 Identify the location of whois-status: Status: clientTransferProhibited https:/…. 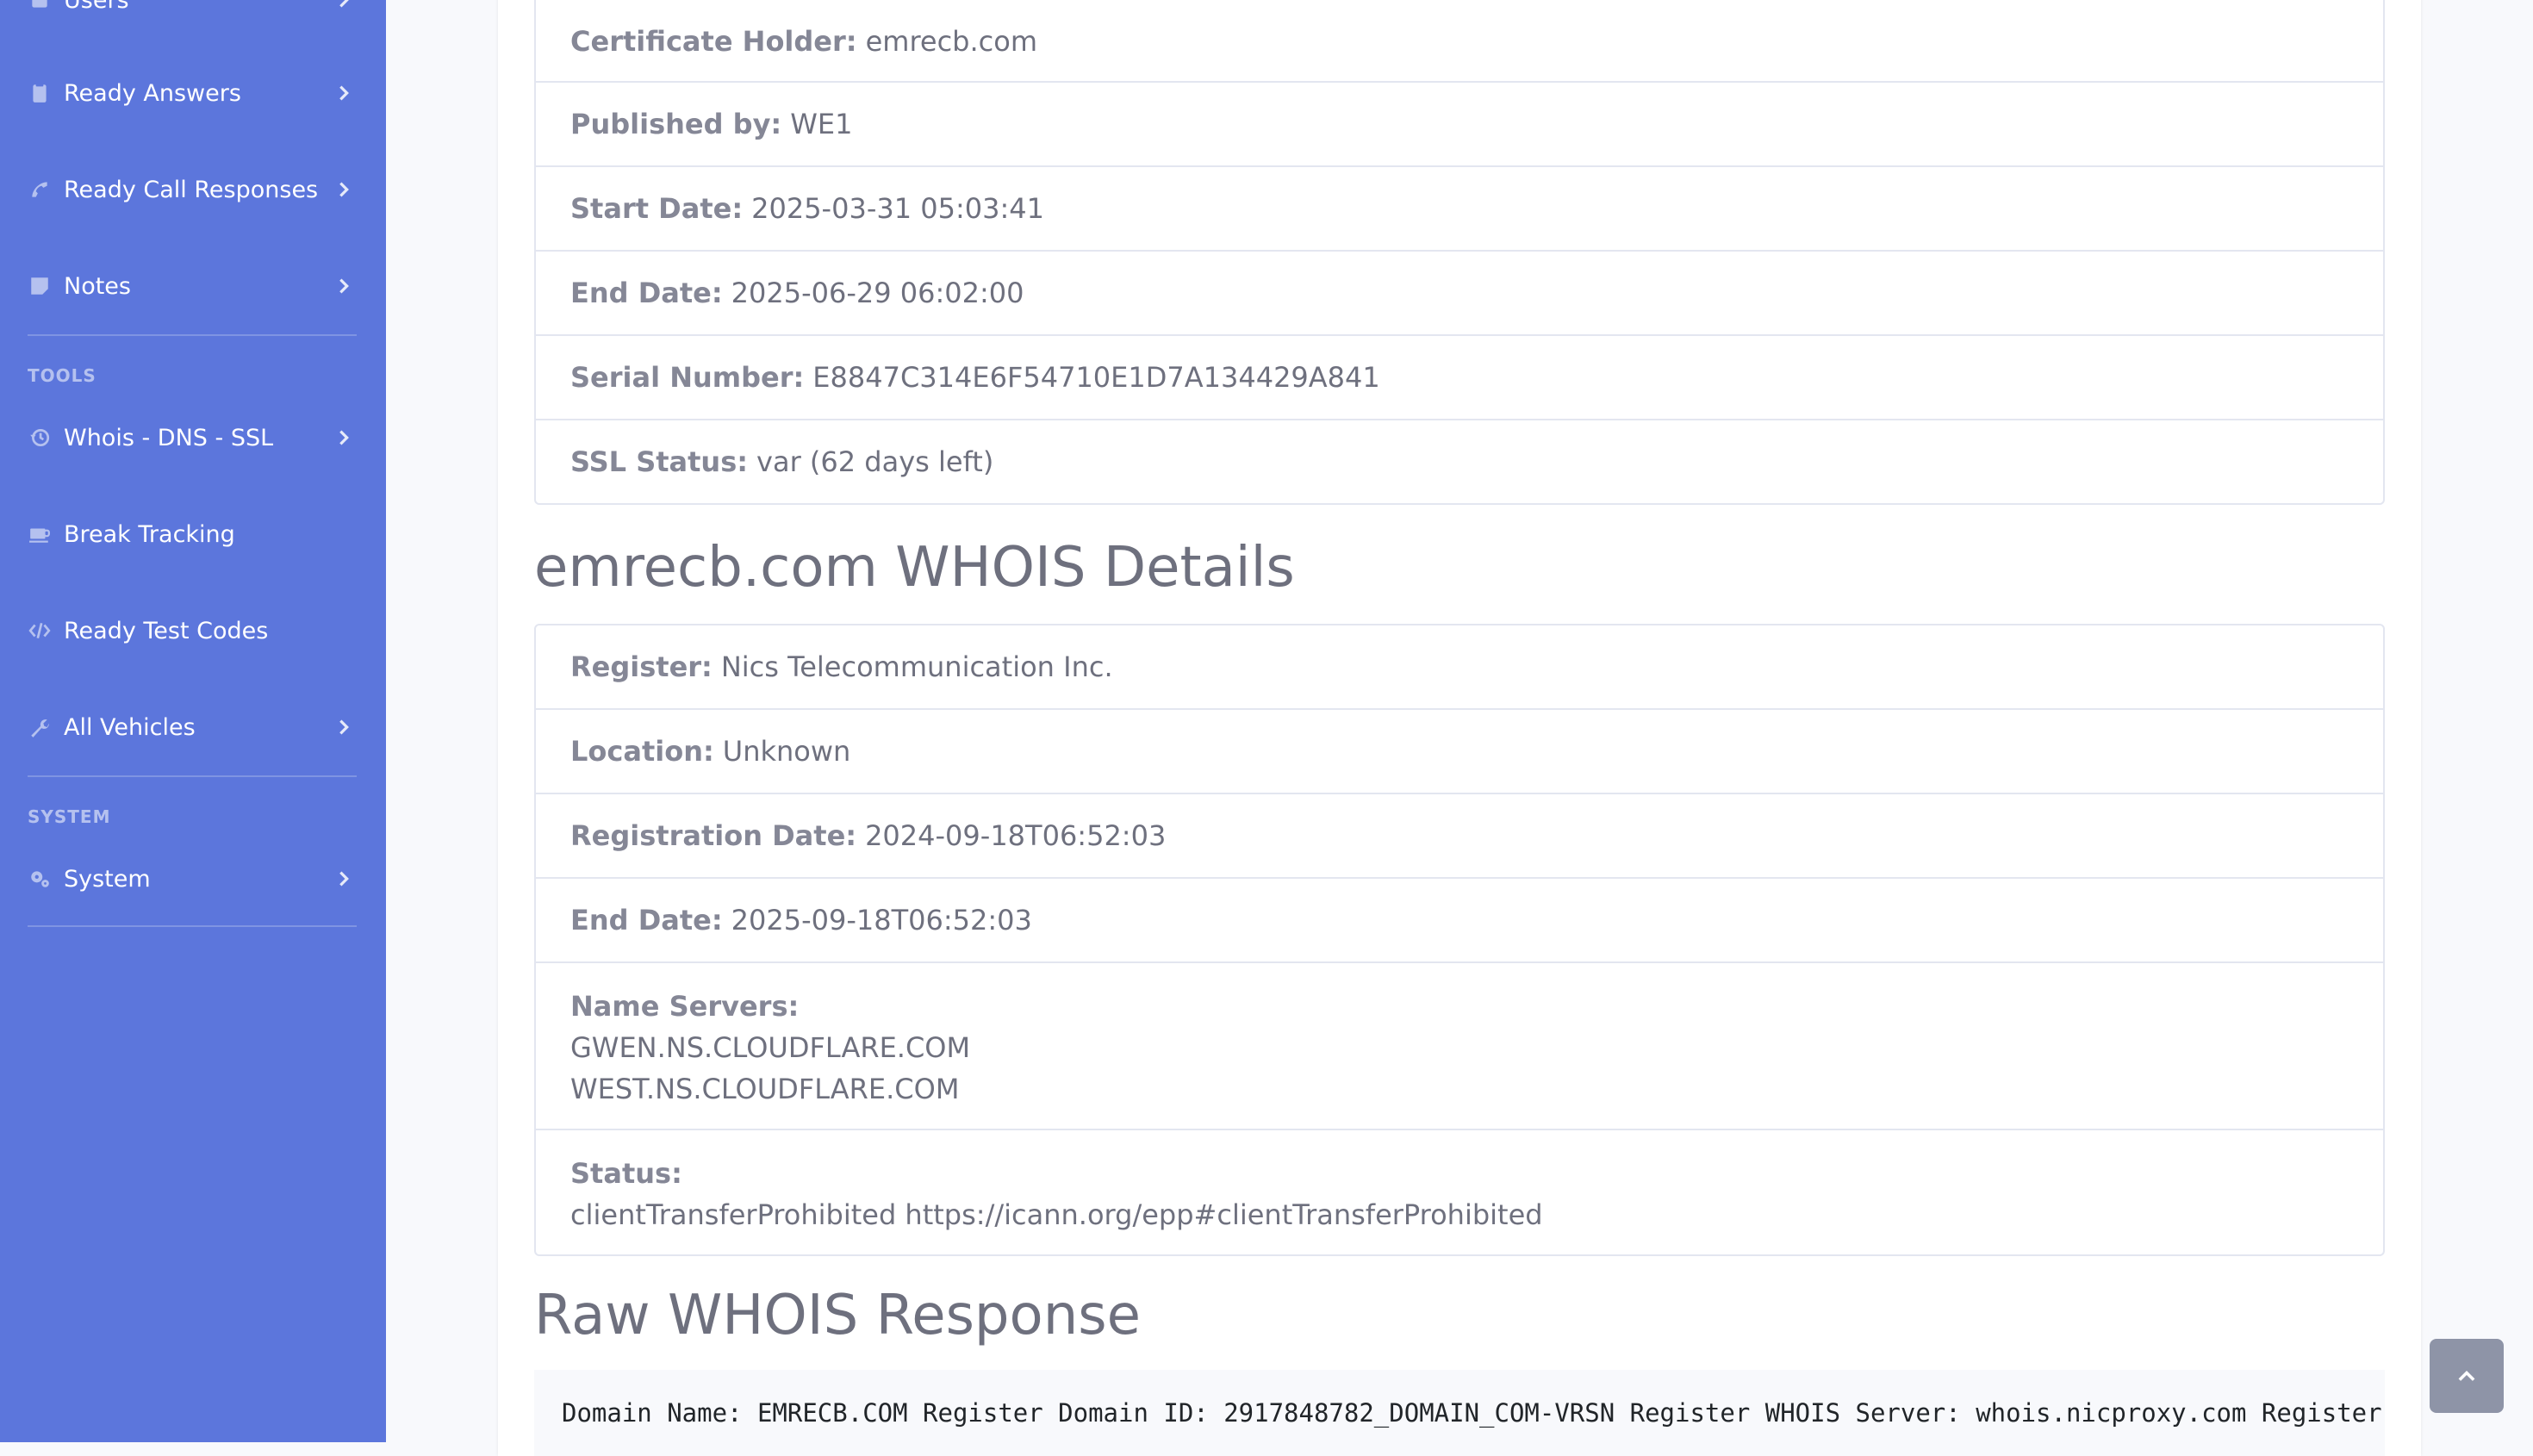
(1459, 1192).